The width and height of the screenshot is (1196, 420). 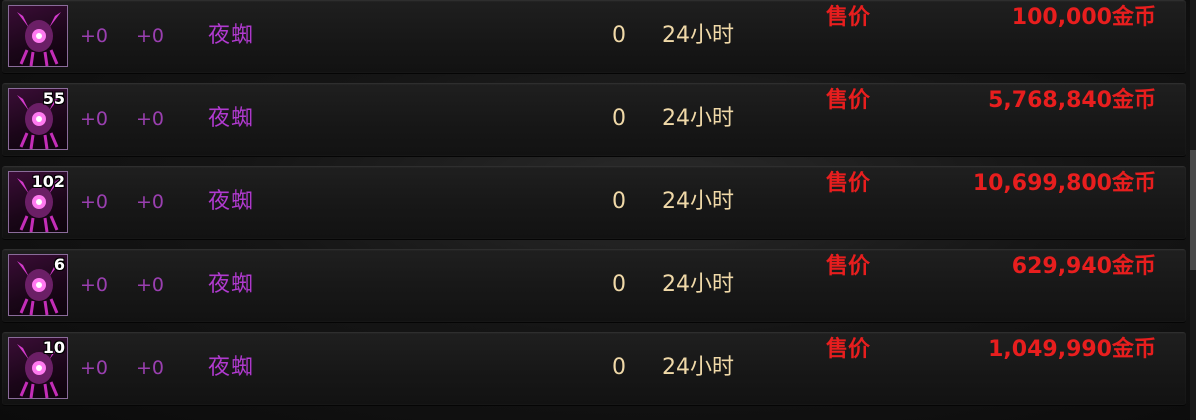 I want to click on spider-mask-icon, so click(x=38, y=36).